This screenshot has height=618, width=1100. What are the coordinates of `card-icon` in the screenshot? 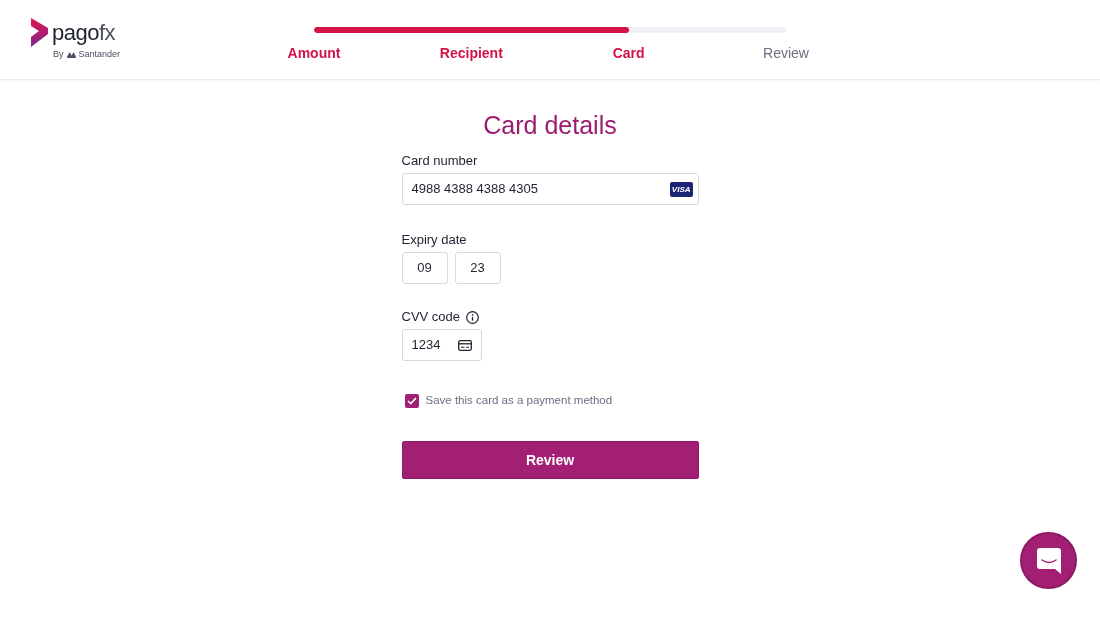 It's located at (464, 345).